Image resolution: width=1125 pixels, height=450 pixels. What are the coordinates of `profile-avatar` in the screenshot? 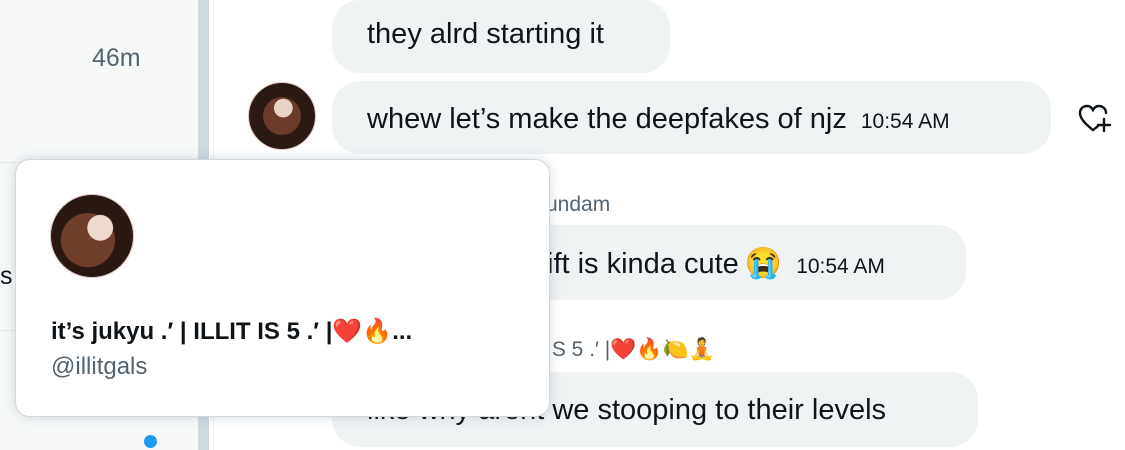 It's located at (92, 236).